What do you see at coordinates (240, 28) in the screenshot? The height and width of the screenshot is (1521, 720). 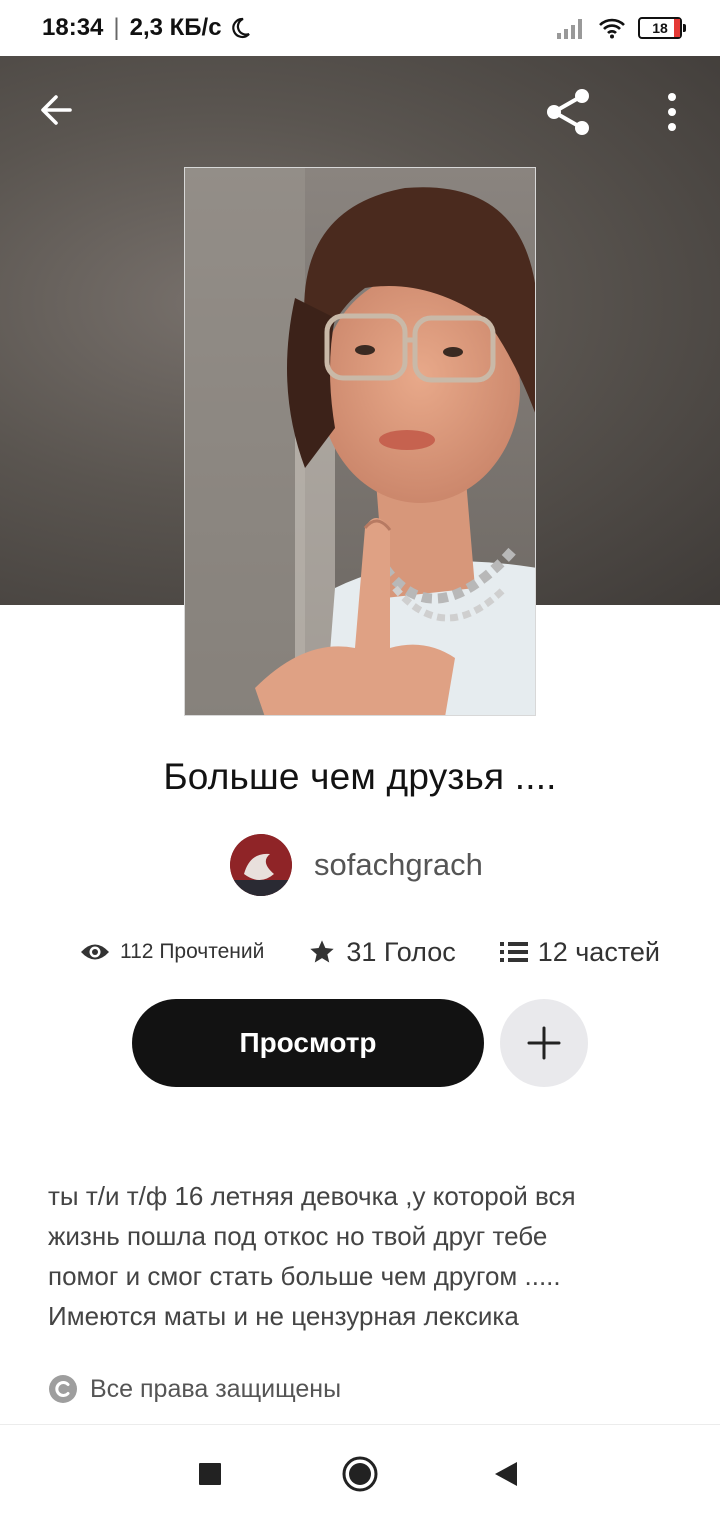 I see `moon-icon` at bounding box center [240, 28].